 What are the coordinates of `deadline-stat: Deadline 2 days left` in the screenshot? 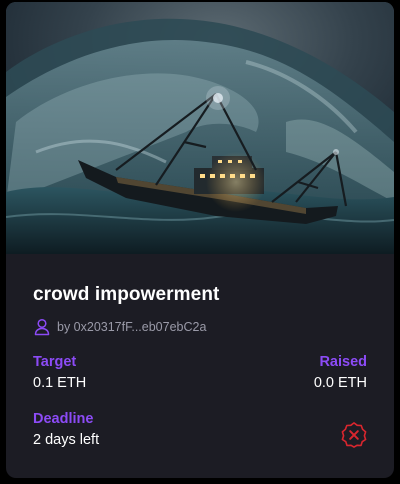 It's located at (66, 429).